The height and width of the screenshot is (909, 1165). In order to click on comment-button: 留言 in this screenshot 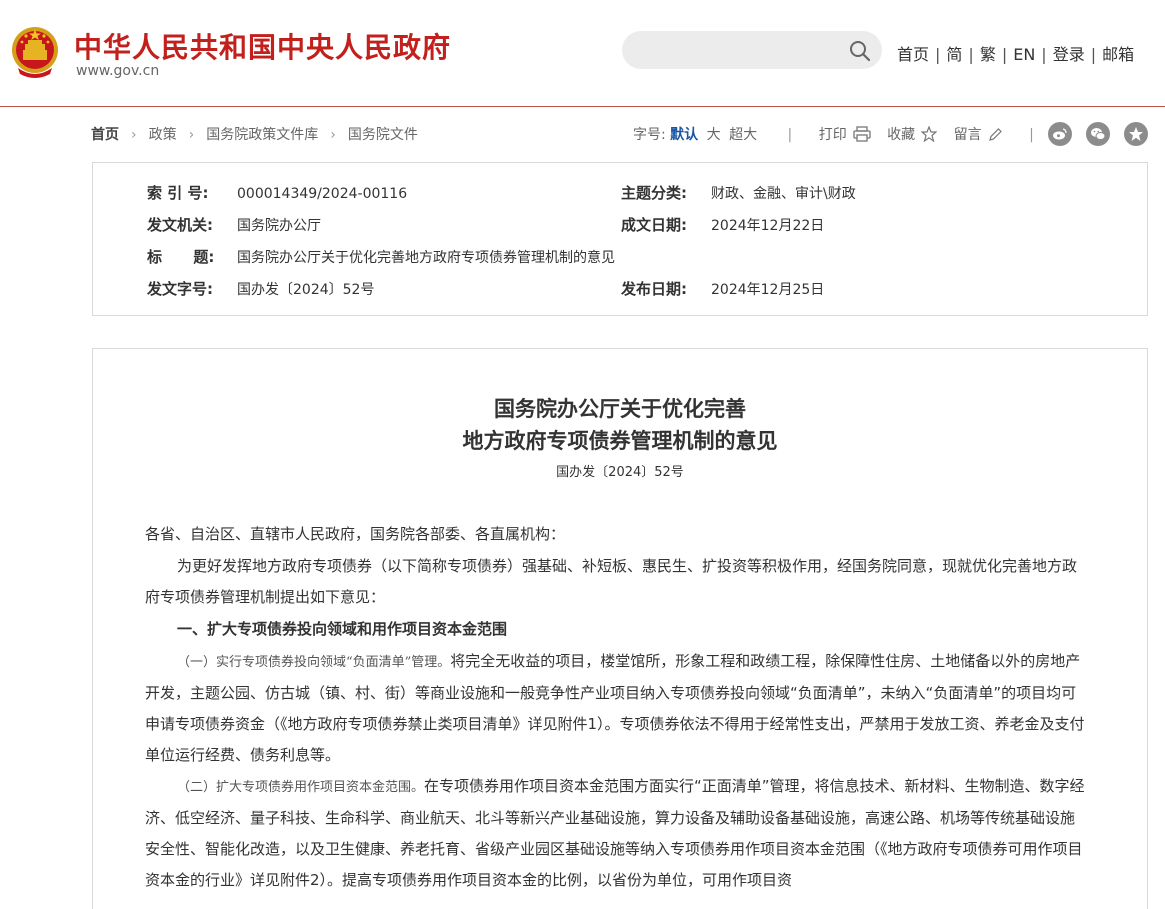, I will do `click(978, 135)`.